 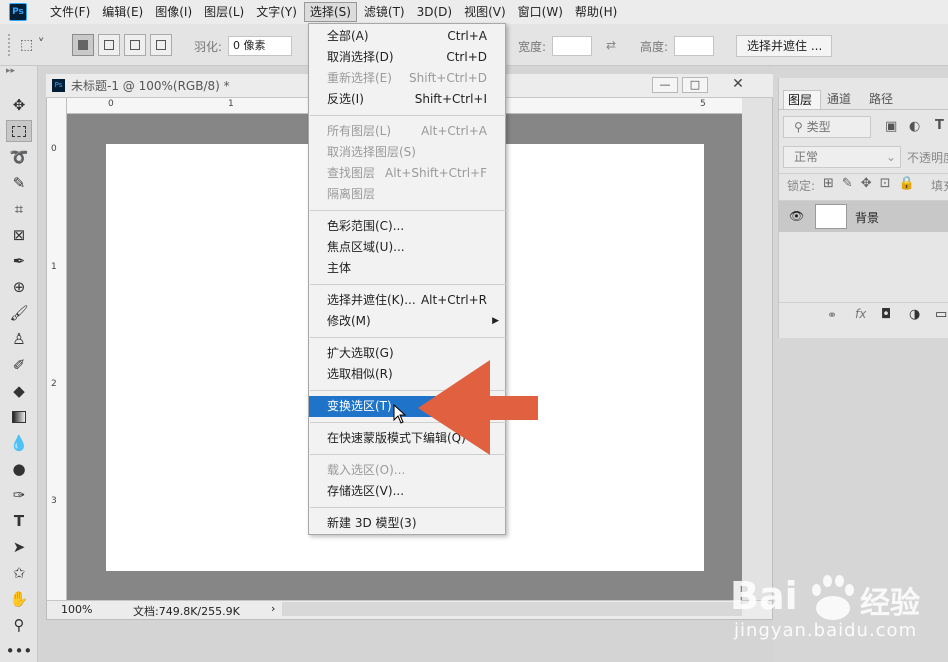 I want to click on menu-view: 视图(V), so click(x=485, y=12).